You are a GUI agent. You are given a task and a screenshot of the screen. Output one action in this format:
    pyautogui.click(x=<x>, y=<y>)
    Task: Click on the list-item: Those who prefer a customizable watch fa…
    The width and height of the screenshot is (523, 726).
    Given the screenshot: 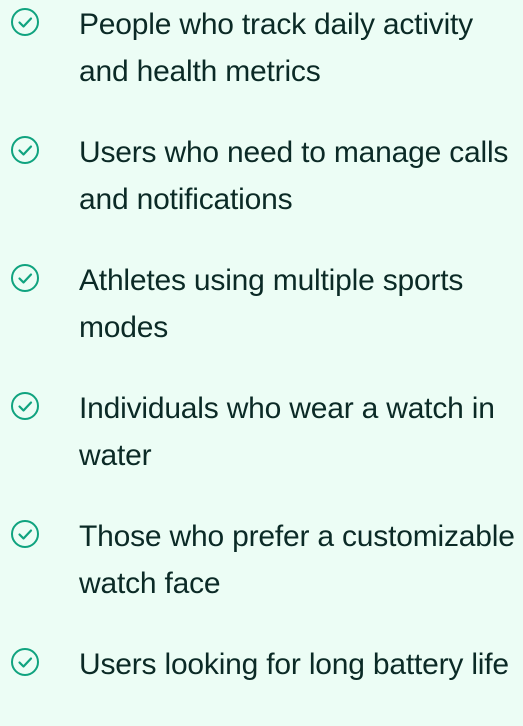 What is the action you would take?
    pyautogui.click(x=261, y=563)
    